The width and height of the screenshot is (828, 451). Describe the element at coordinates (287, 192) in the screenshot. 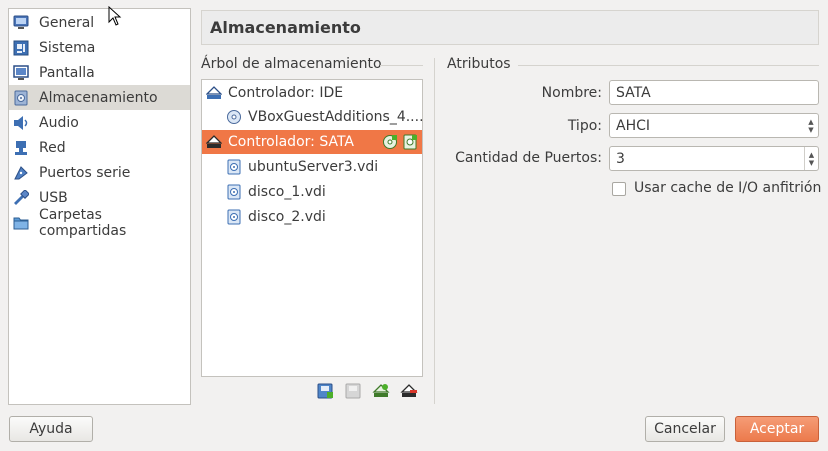

I see `tree-node-label: disco_1.vdi` at that location.